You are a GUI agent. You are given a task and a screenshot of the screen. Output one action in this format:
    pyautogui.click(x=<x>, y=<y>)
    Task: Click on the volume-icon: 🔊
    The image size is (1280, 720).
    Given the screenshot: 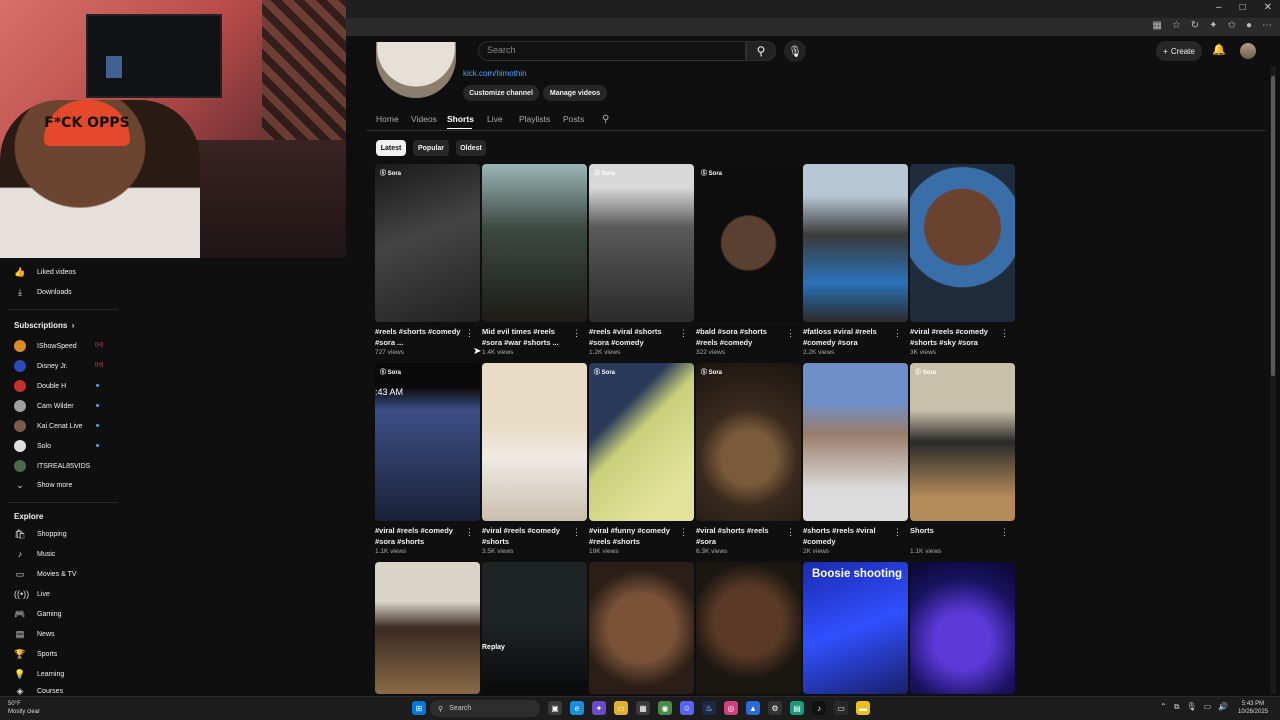 What is the action you would take?
    pyautogui.click(x=1223, y=707)
    